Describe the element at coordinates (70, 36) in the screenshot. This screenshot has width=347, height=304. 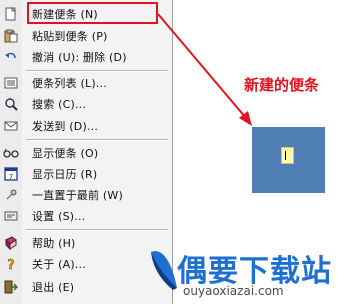
I see `menu-item-label: 粘贴到便条 (P)` at that location.